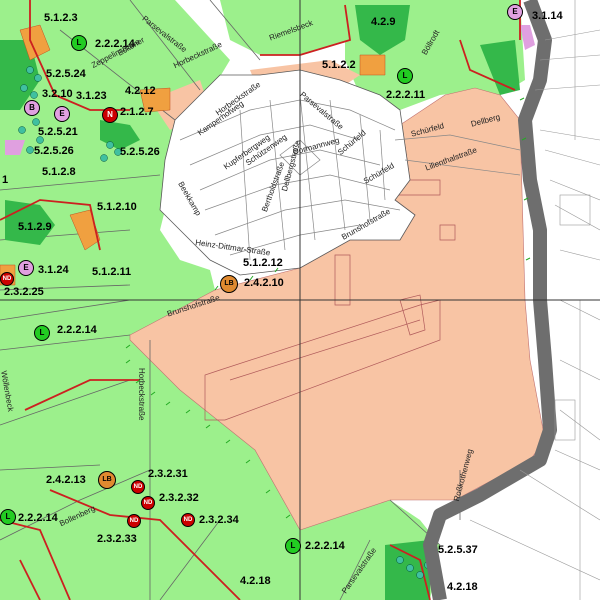 The image size is (600, 600). Describe the element at coordinates (61, 18) in the screenshot. I see `zone-label: 5.1.2.3` at that location.